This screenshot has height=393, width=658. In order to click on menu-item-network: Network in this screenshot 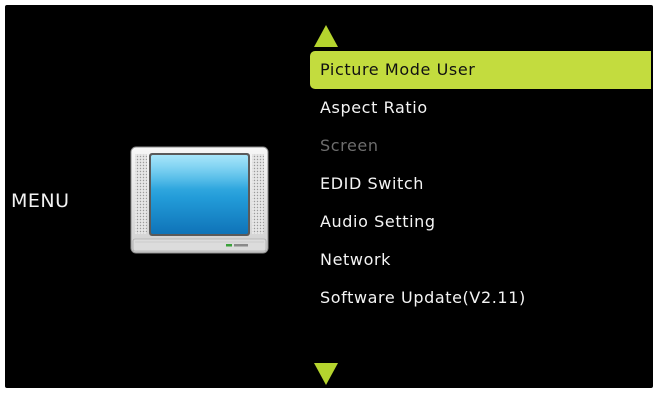, I will do `click(480, 260)`.